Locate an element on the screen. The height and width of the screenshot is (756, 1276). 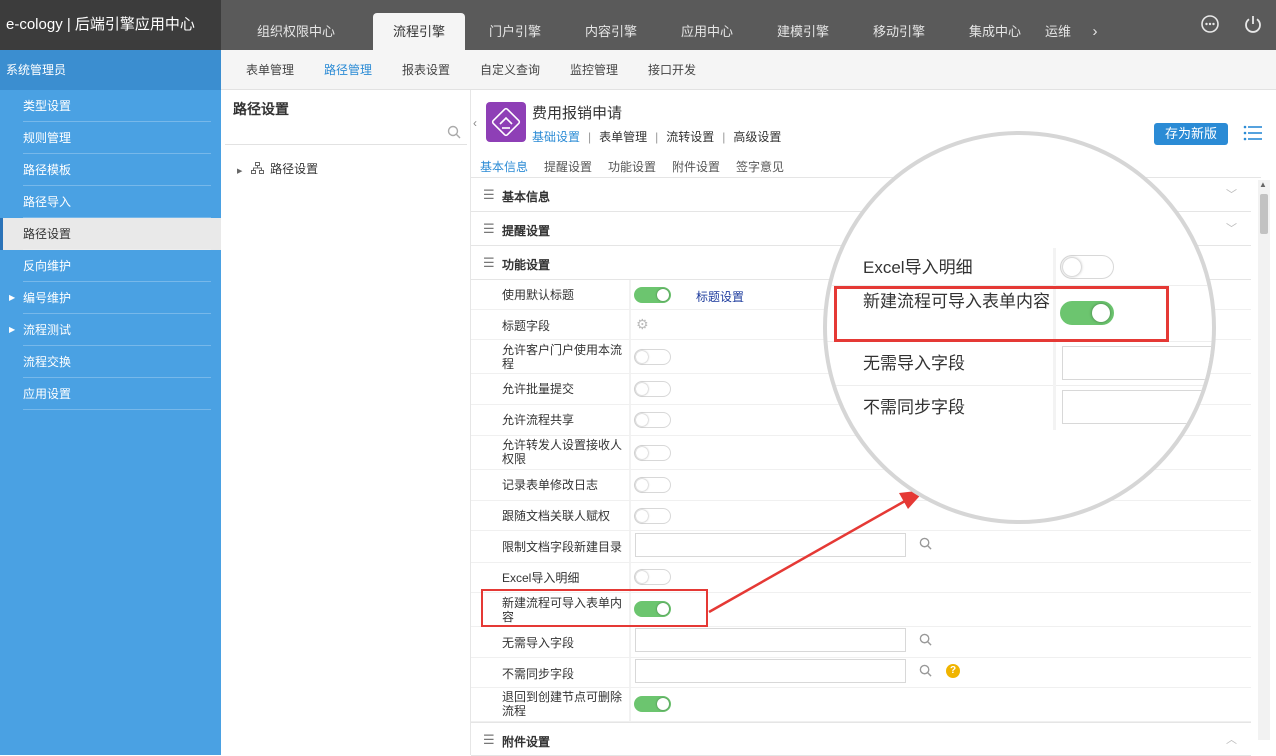
admin-label: 系统管理员 is located at coordinates (110, 70).